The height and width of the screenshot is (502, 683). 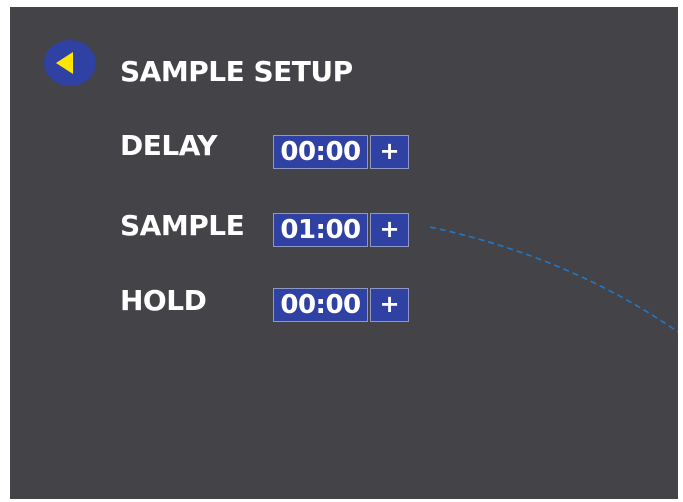 What do you see at coordinates (182, 225) in the screenshot?
I see `sample-label: SAMPLE` at bounding box center [182, 225].